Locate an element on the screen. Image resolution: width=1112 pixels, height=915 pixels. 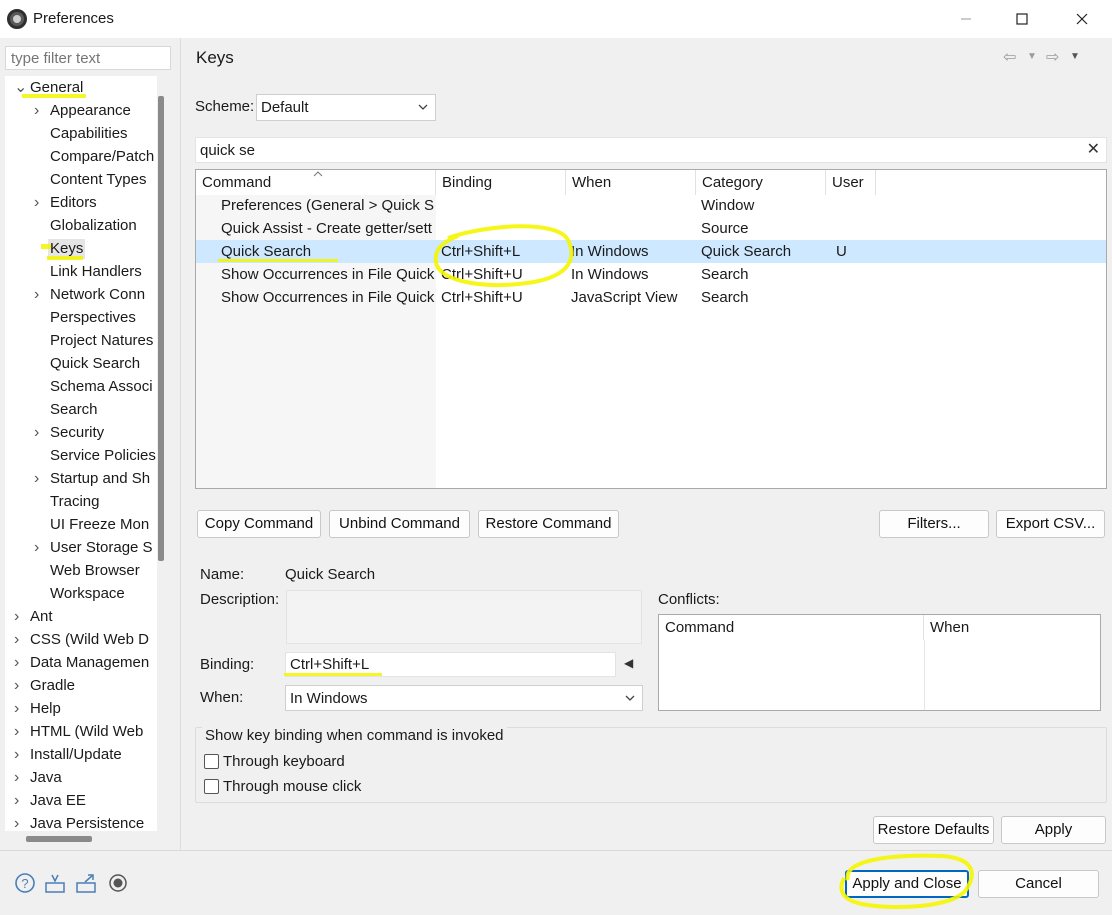
record-icon is located at coordinates (118, 883).